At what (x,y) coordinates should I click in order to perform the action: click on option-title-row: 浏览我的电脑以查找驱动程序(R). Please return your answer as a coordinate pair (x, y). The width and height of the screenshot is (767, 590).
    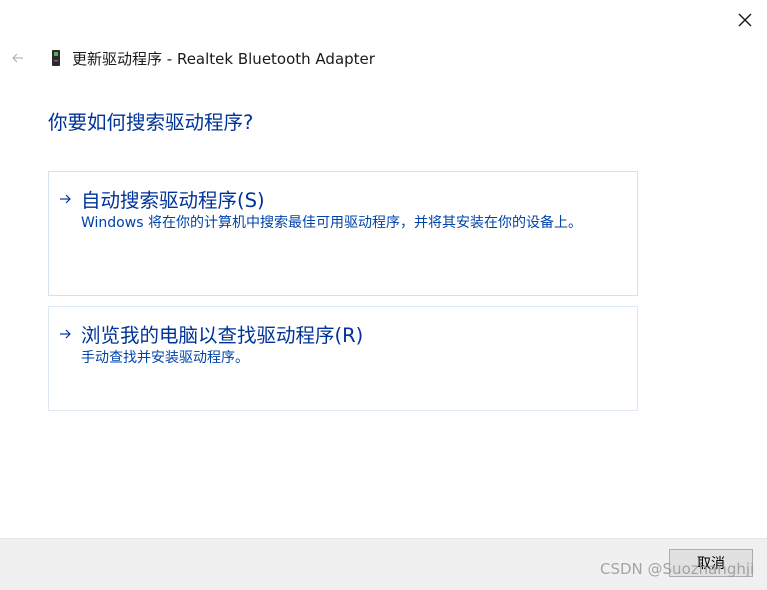
    Looking at the image, I should click on (210, 333).